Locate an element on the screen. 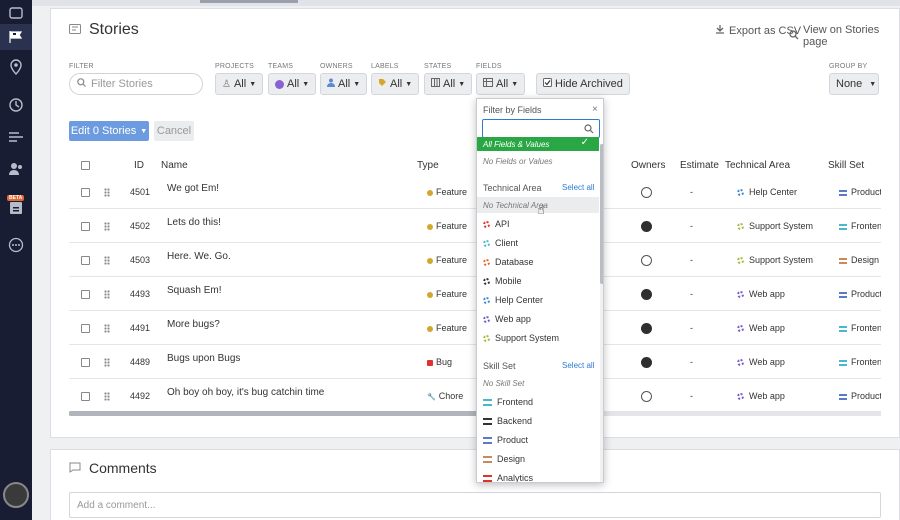 The width and height of the screenshot is (900, 520). option-all-fields: All Fields & Values ✓ is located at coordinates (538, 144).